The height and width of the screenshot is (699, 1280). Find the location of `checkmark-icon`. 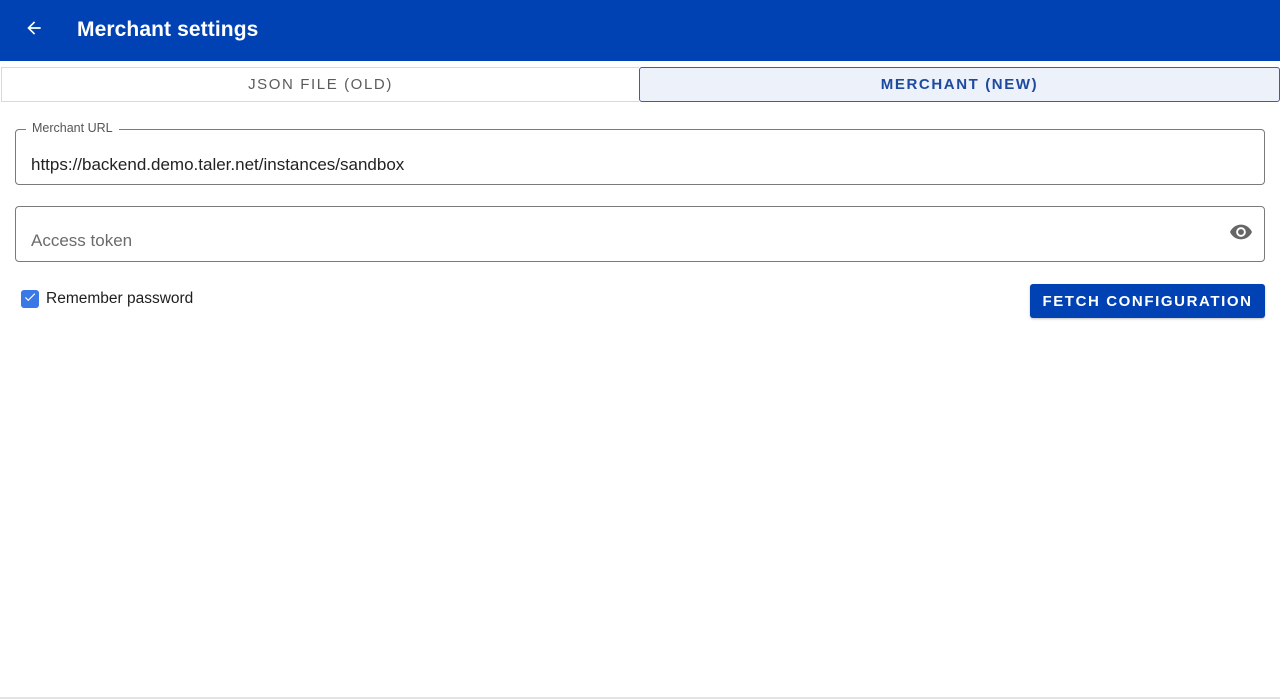

checkmark-icon is located at coordinates (30, 299).